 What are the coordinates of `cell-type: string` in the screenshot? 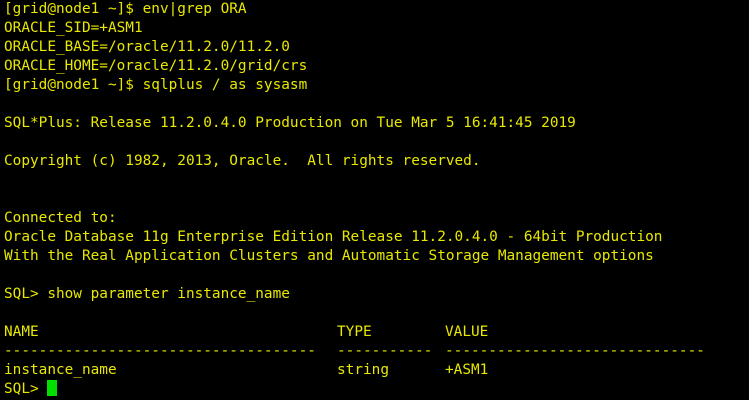 It's located at (363, 370).